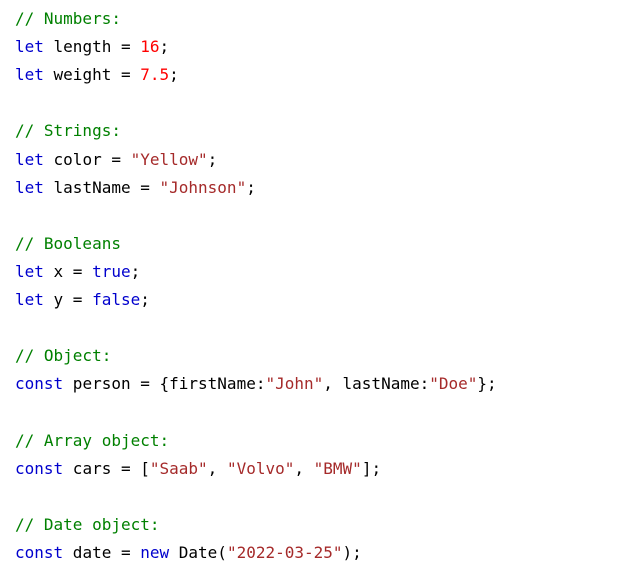 The height and width of the screenshot is (573, 623). Describe the element at coordinates (101, 187) in the screenshot. I see `code-token: lastName =` at that location.